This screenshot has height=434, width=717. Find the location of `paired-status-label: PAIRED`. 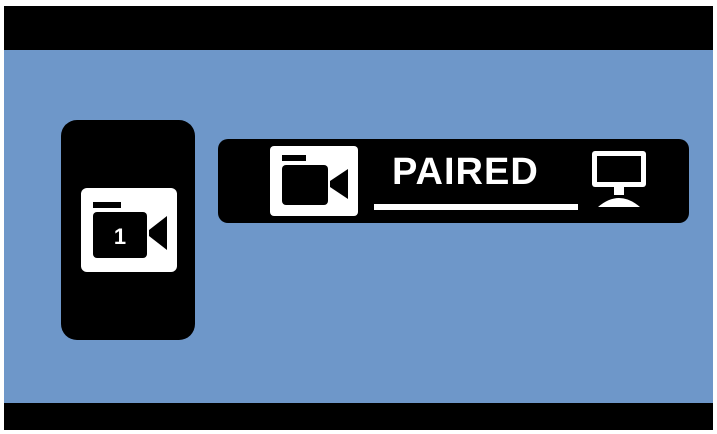

paired-status-label: PAIRED is located at coordinates (465, 172).